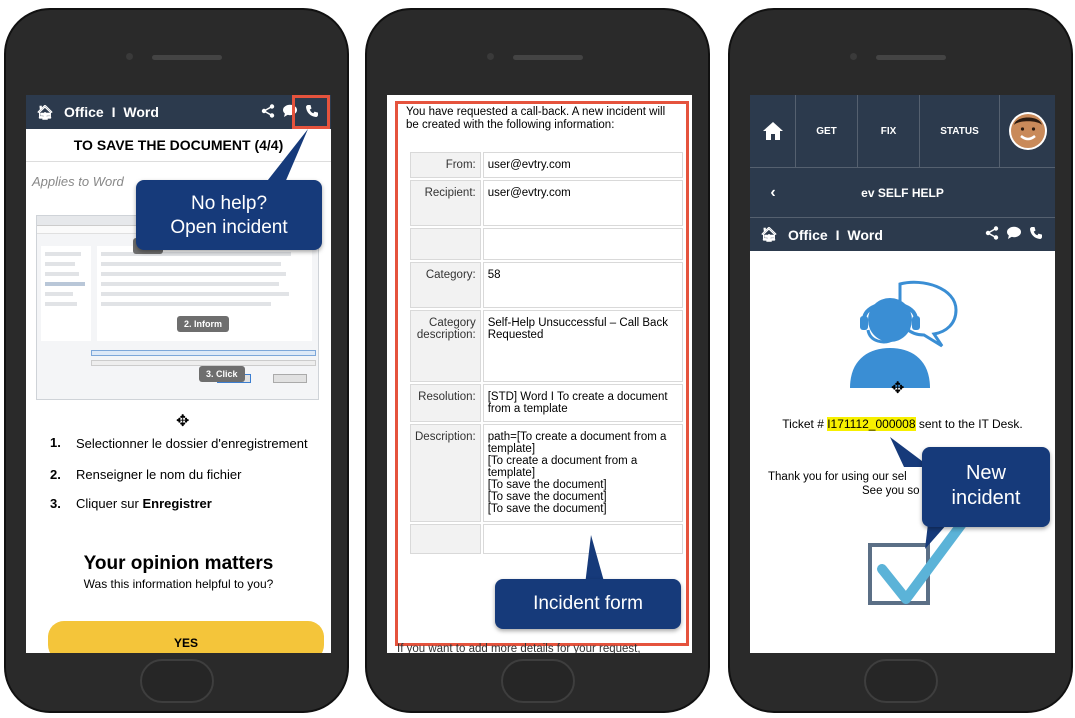  Describe the element at coordinates (229, 203) in the screenshot. I see `callout-line-1: No help?` at that location.